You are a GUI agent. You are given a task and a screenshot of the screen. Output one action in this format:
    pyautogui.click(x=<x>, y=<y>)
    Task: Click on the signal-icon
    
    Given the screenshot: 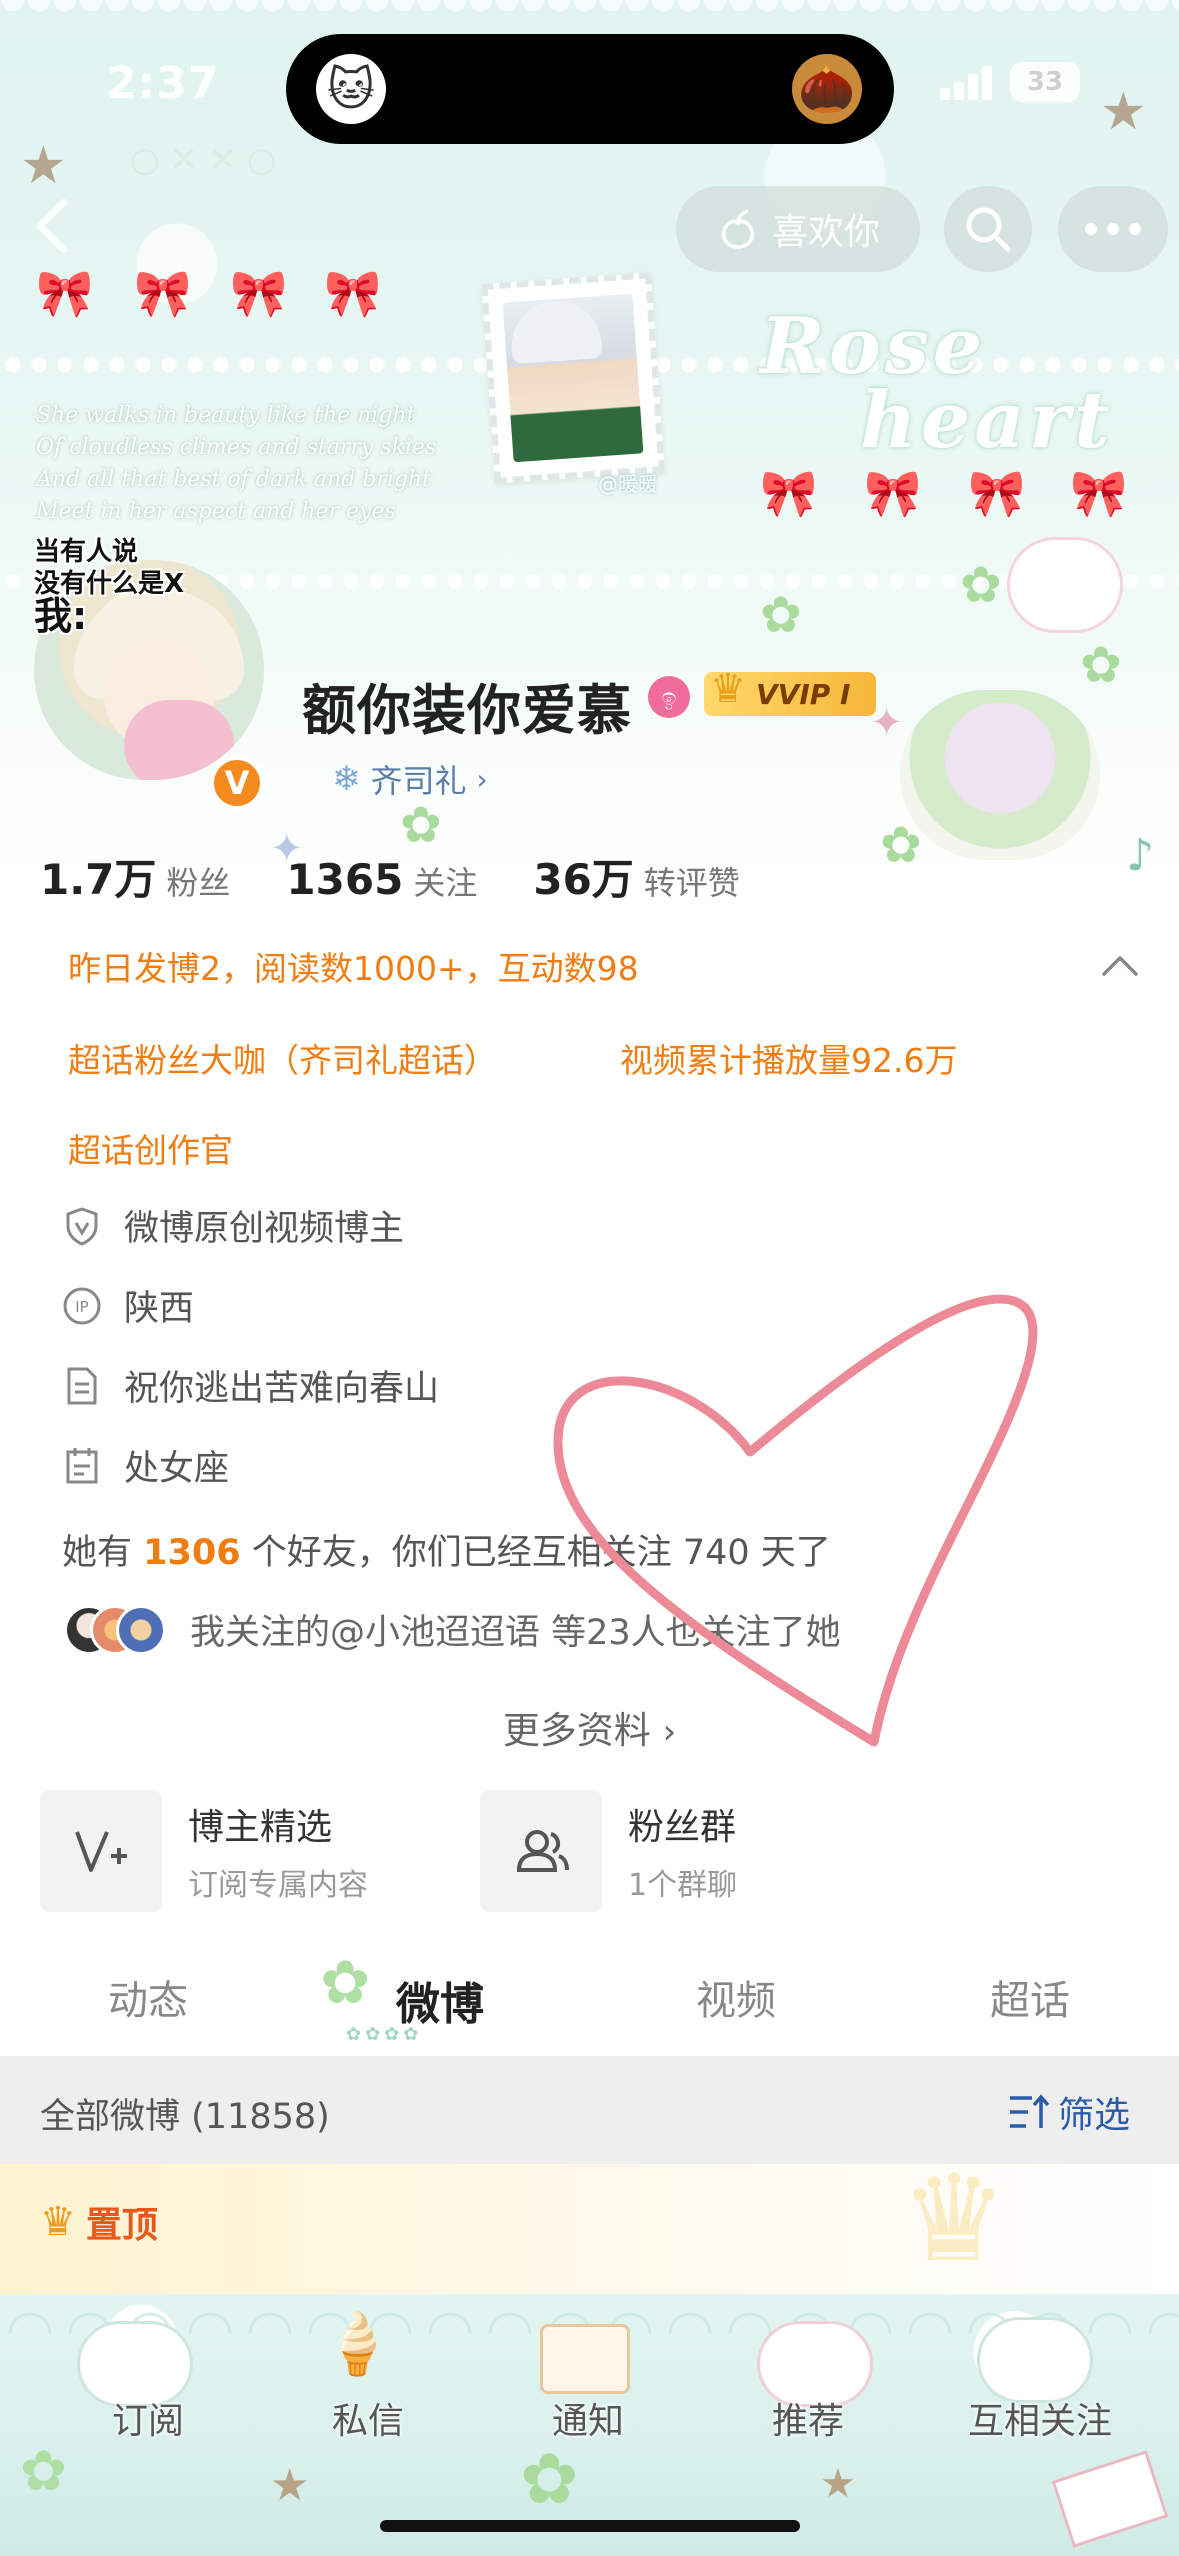 What is the action you would take?
    pyautogui.click(x=968, y=83)
    